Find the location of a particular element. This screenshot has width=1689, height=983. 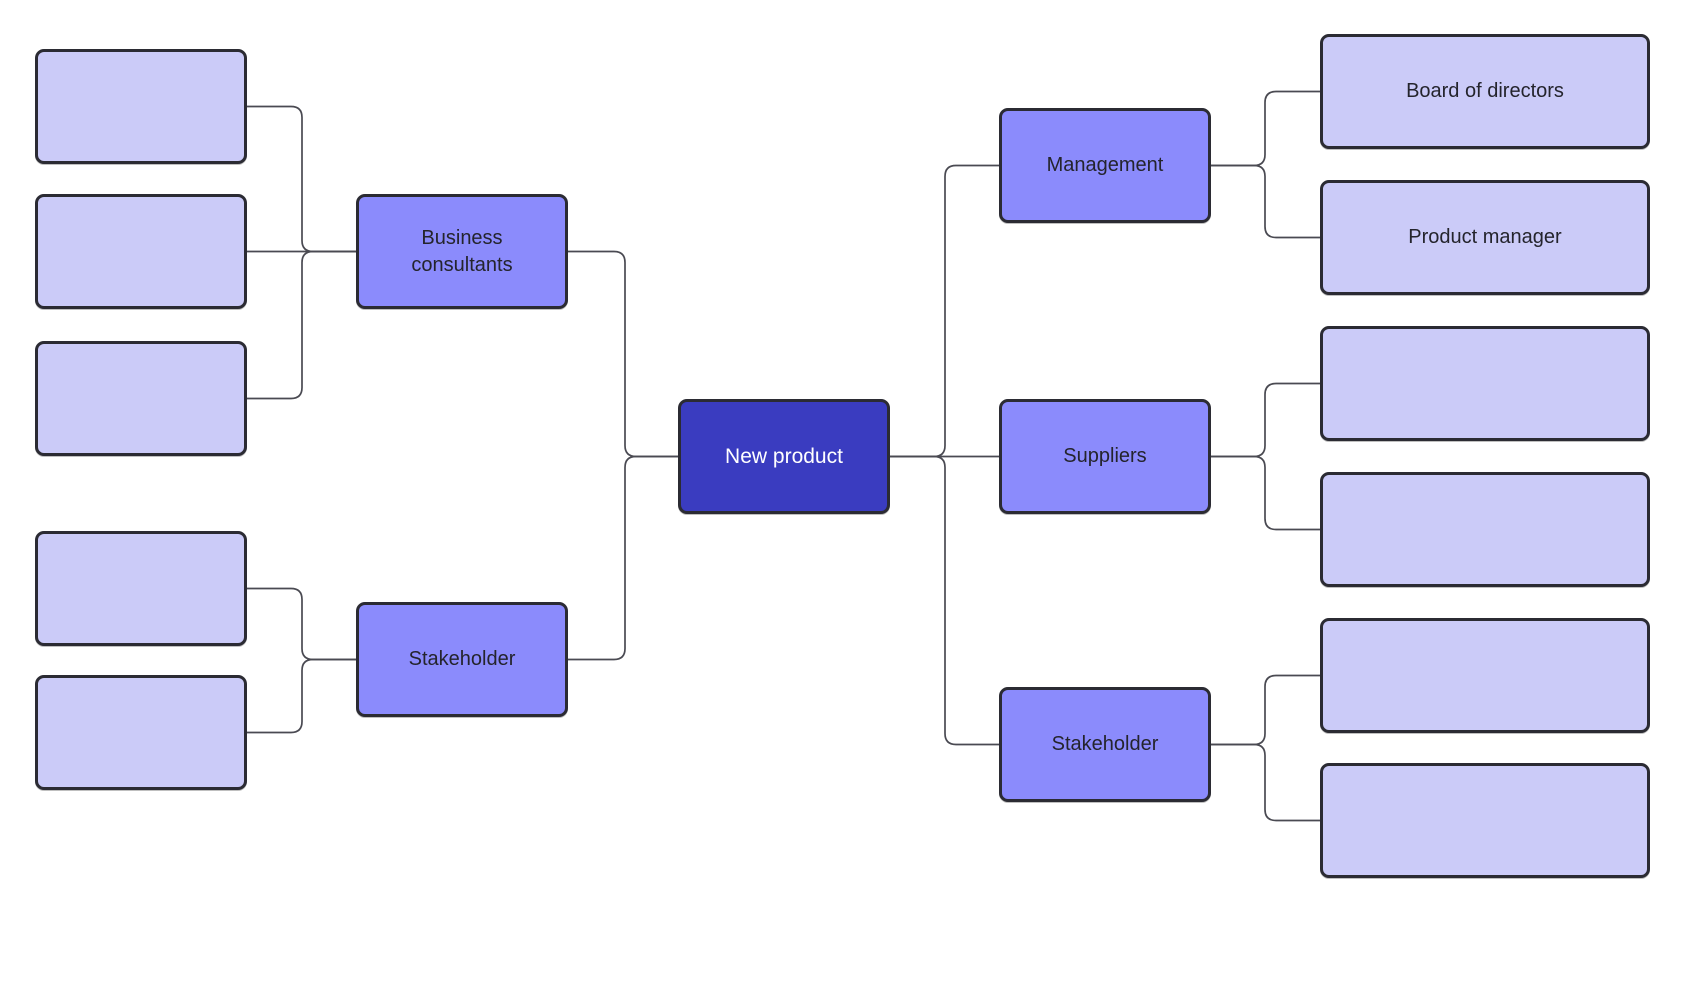

connector-e-root-lstake is located at coordinates (623, 558).